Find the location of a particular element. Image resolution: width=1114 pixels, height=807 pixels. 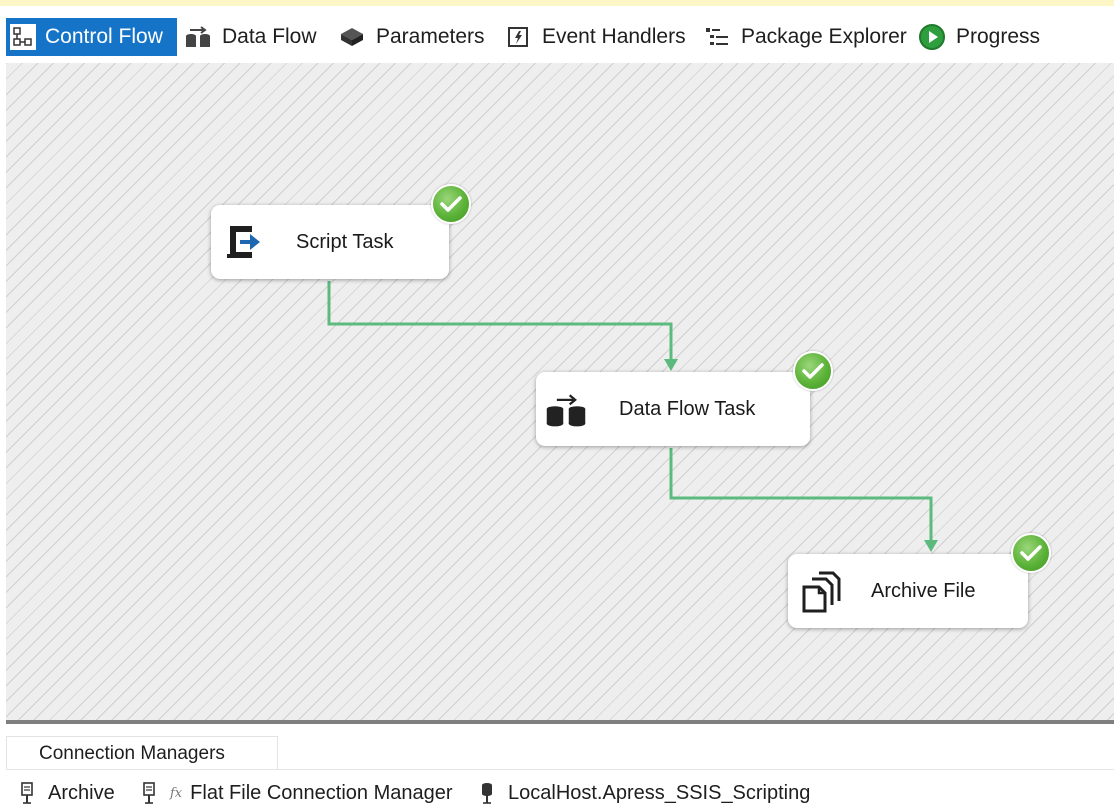

tab-label: Control Flow is located at coordinates (104, 36).